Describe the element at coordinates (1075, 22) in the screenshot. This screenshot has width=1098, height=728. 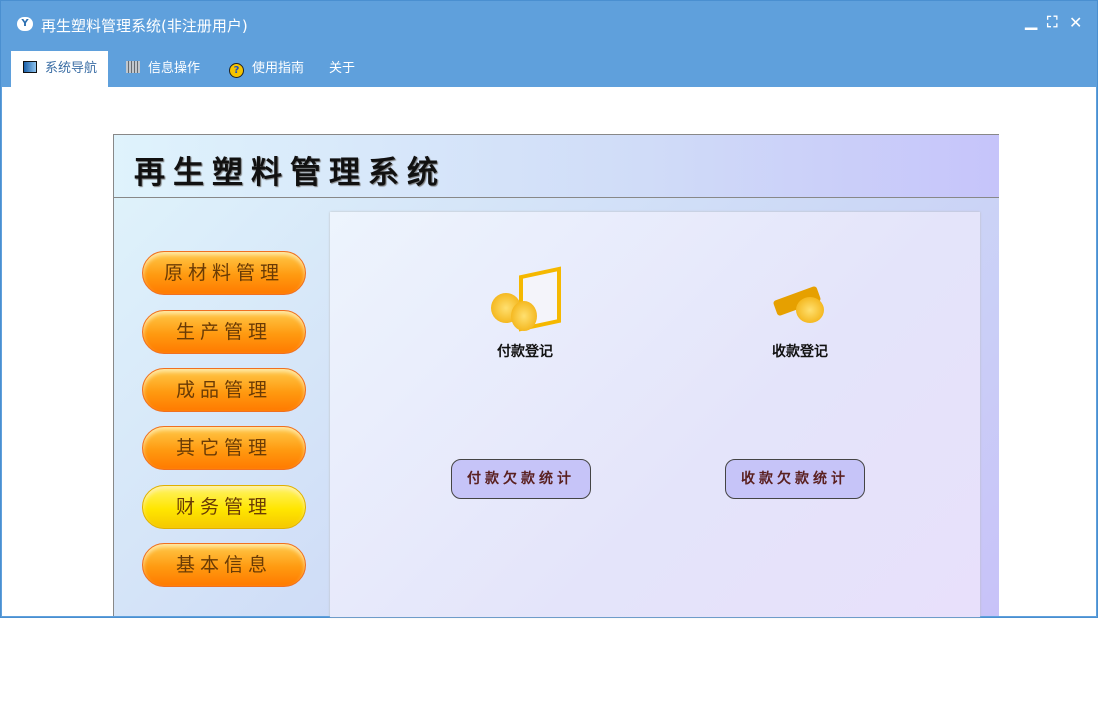
I see `close-icon: ✕` at that location.